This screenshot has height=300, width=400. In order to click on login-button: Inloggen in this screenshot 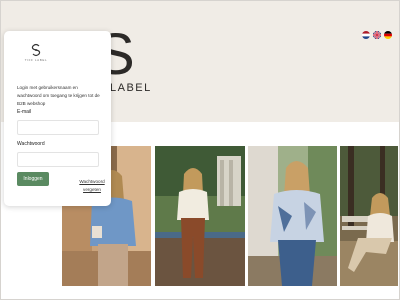, I will do `click(33, 179)`.